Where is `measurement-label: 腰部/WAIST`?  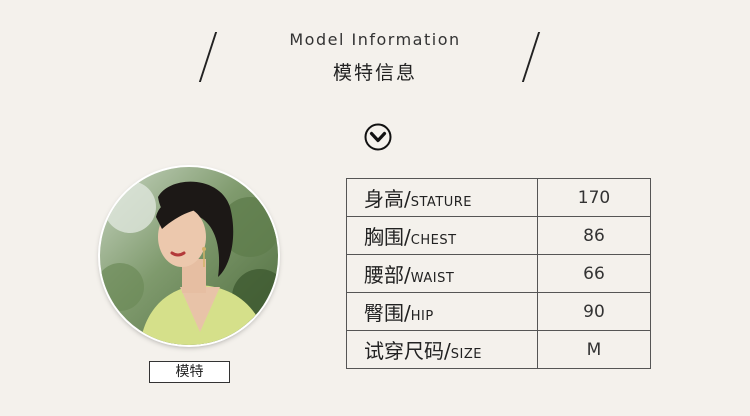 measurement-label: 腰部/WAIST is located at coordinates (442, 273).